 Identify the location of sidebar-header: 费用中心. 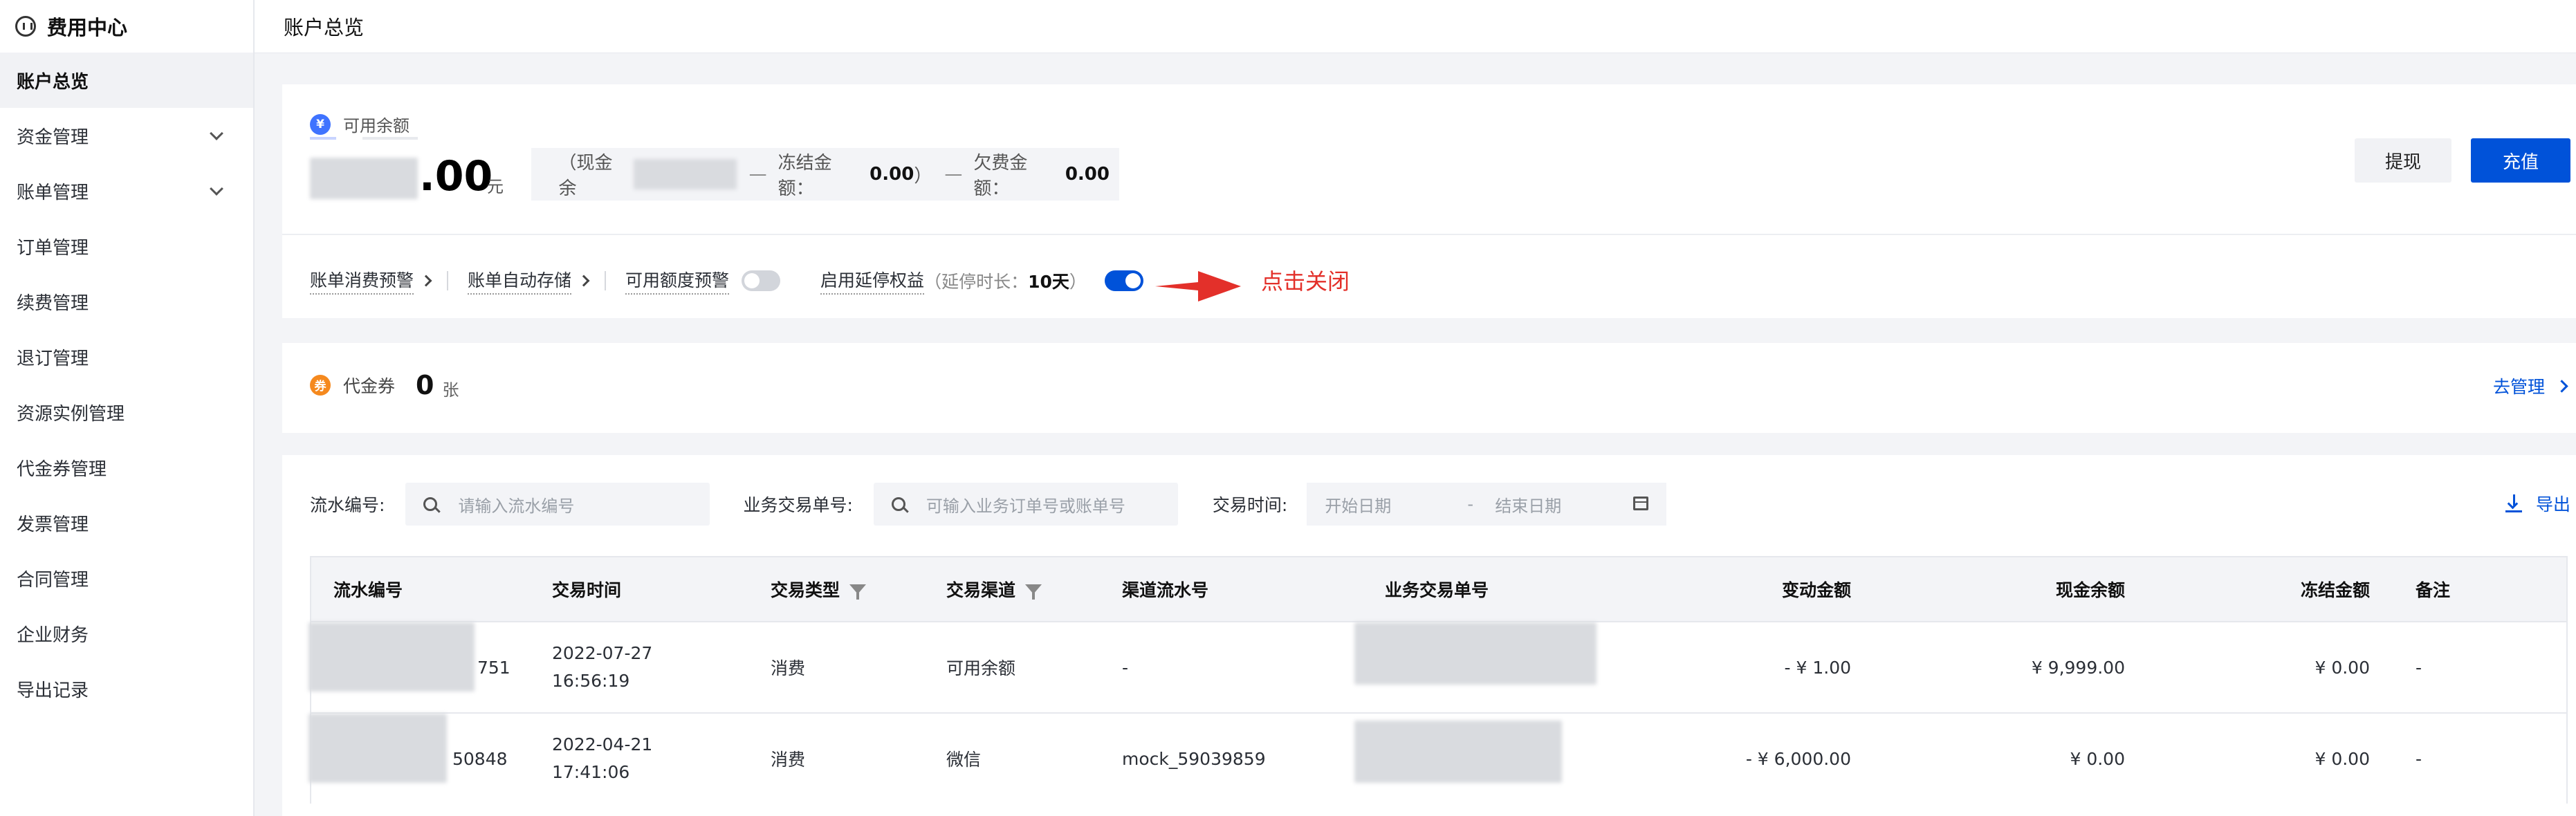
(126, 26).